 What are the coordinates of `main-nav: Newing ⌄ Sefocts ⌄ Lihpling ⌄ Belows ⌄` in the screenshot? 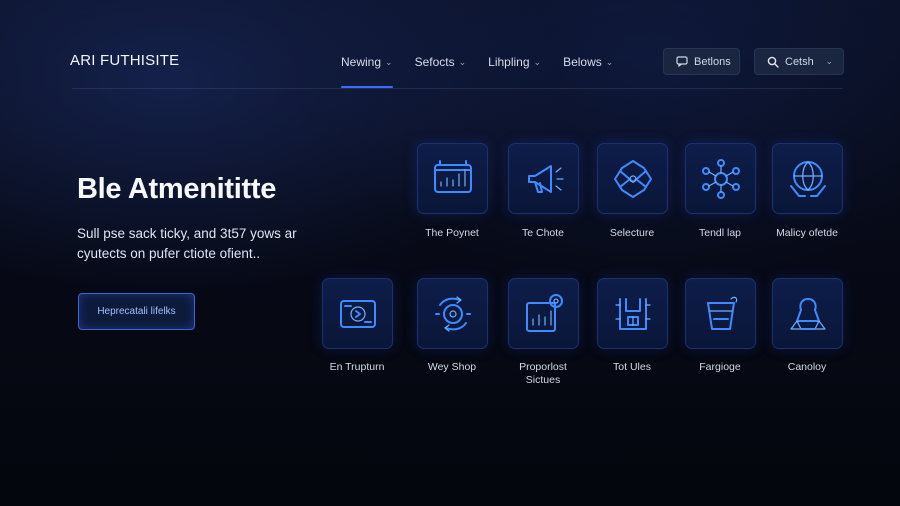 It's located at (488, 71).